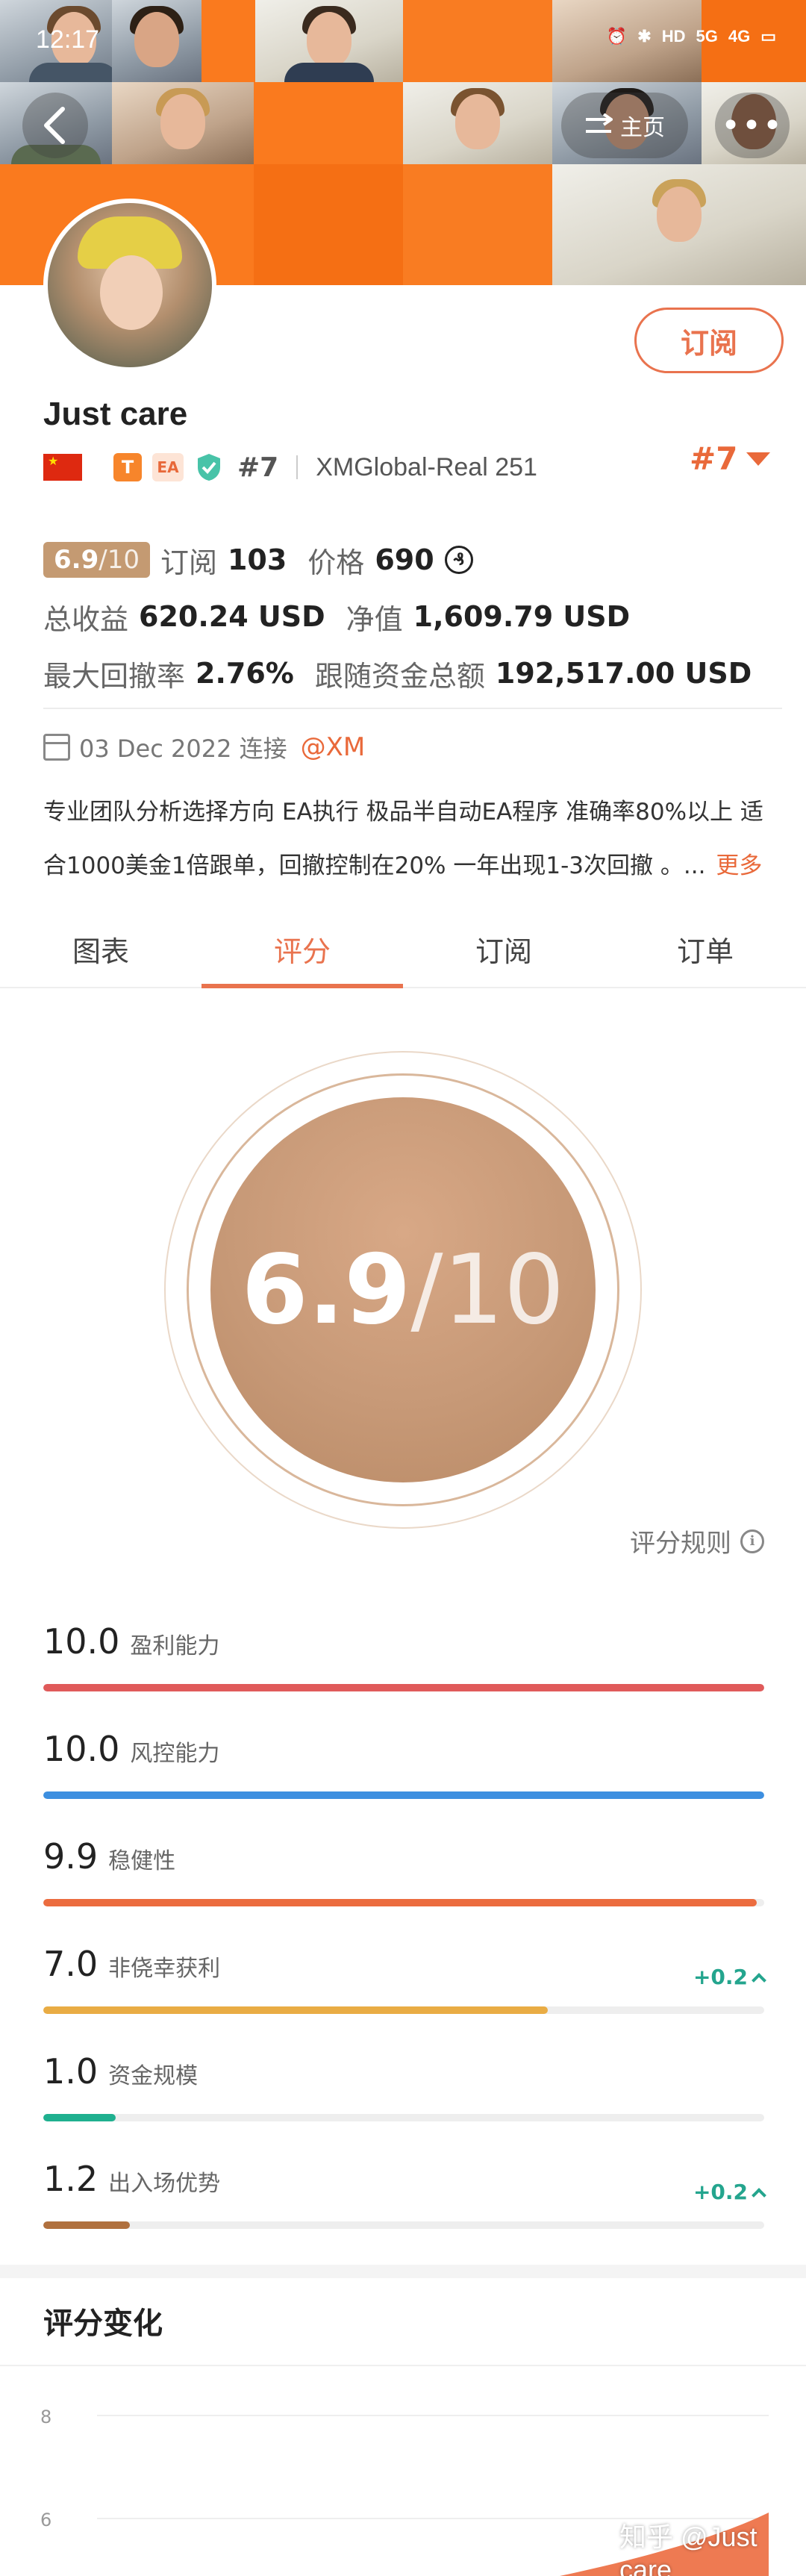 The height and width of the screenshot is (2576, 806). What do you see at coordinates (404, 1992) in the screenshot?
I see `metric-non-luck-profit: 7.0 非侥幸获利 +0.2` at bounding box center [404, 1992].